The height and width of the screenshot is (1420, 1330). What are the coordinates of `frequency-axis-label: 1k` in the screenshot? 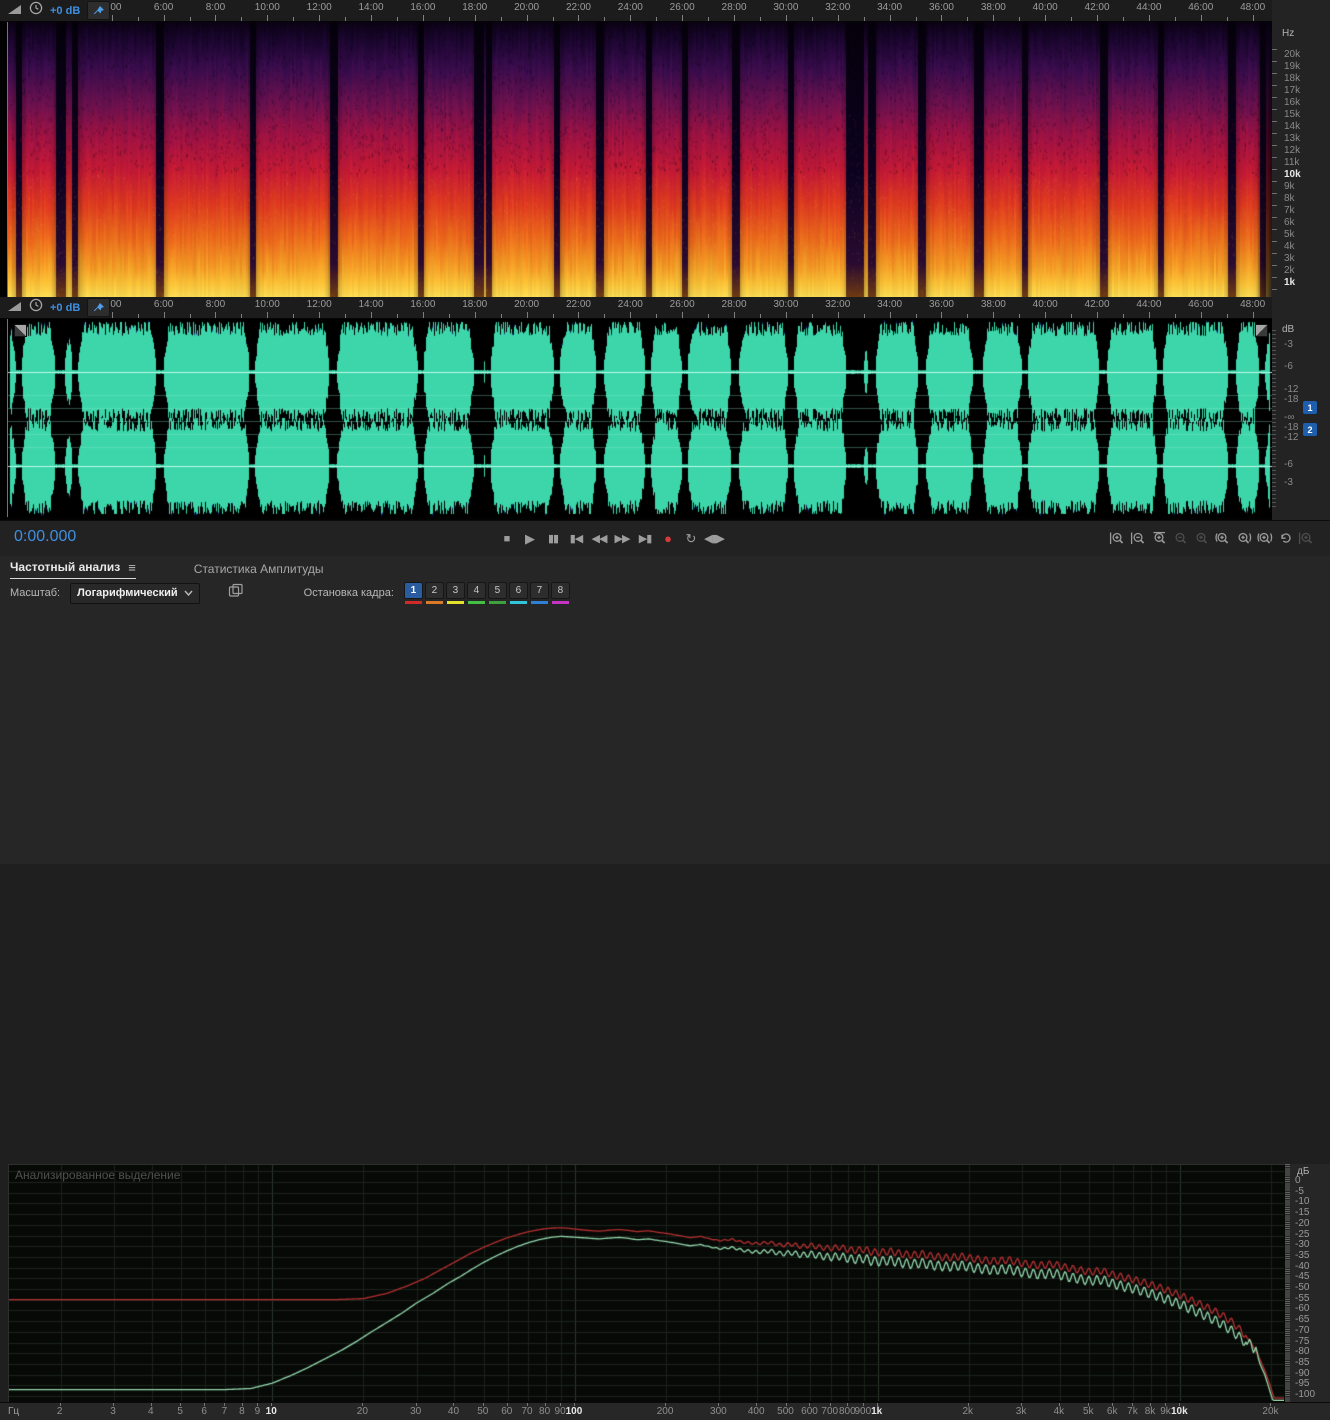 It's located at (877, 1411).